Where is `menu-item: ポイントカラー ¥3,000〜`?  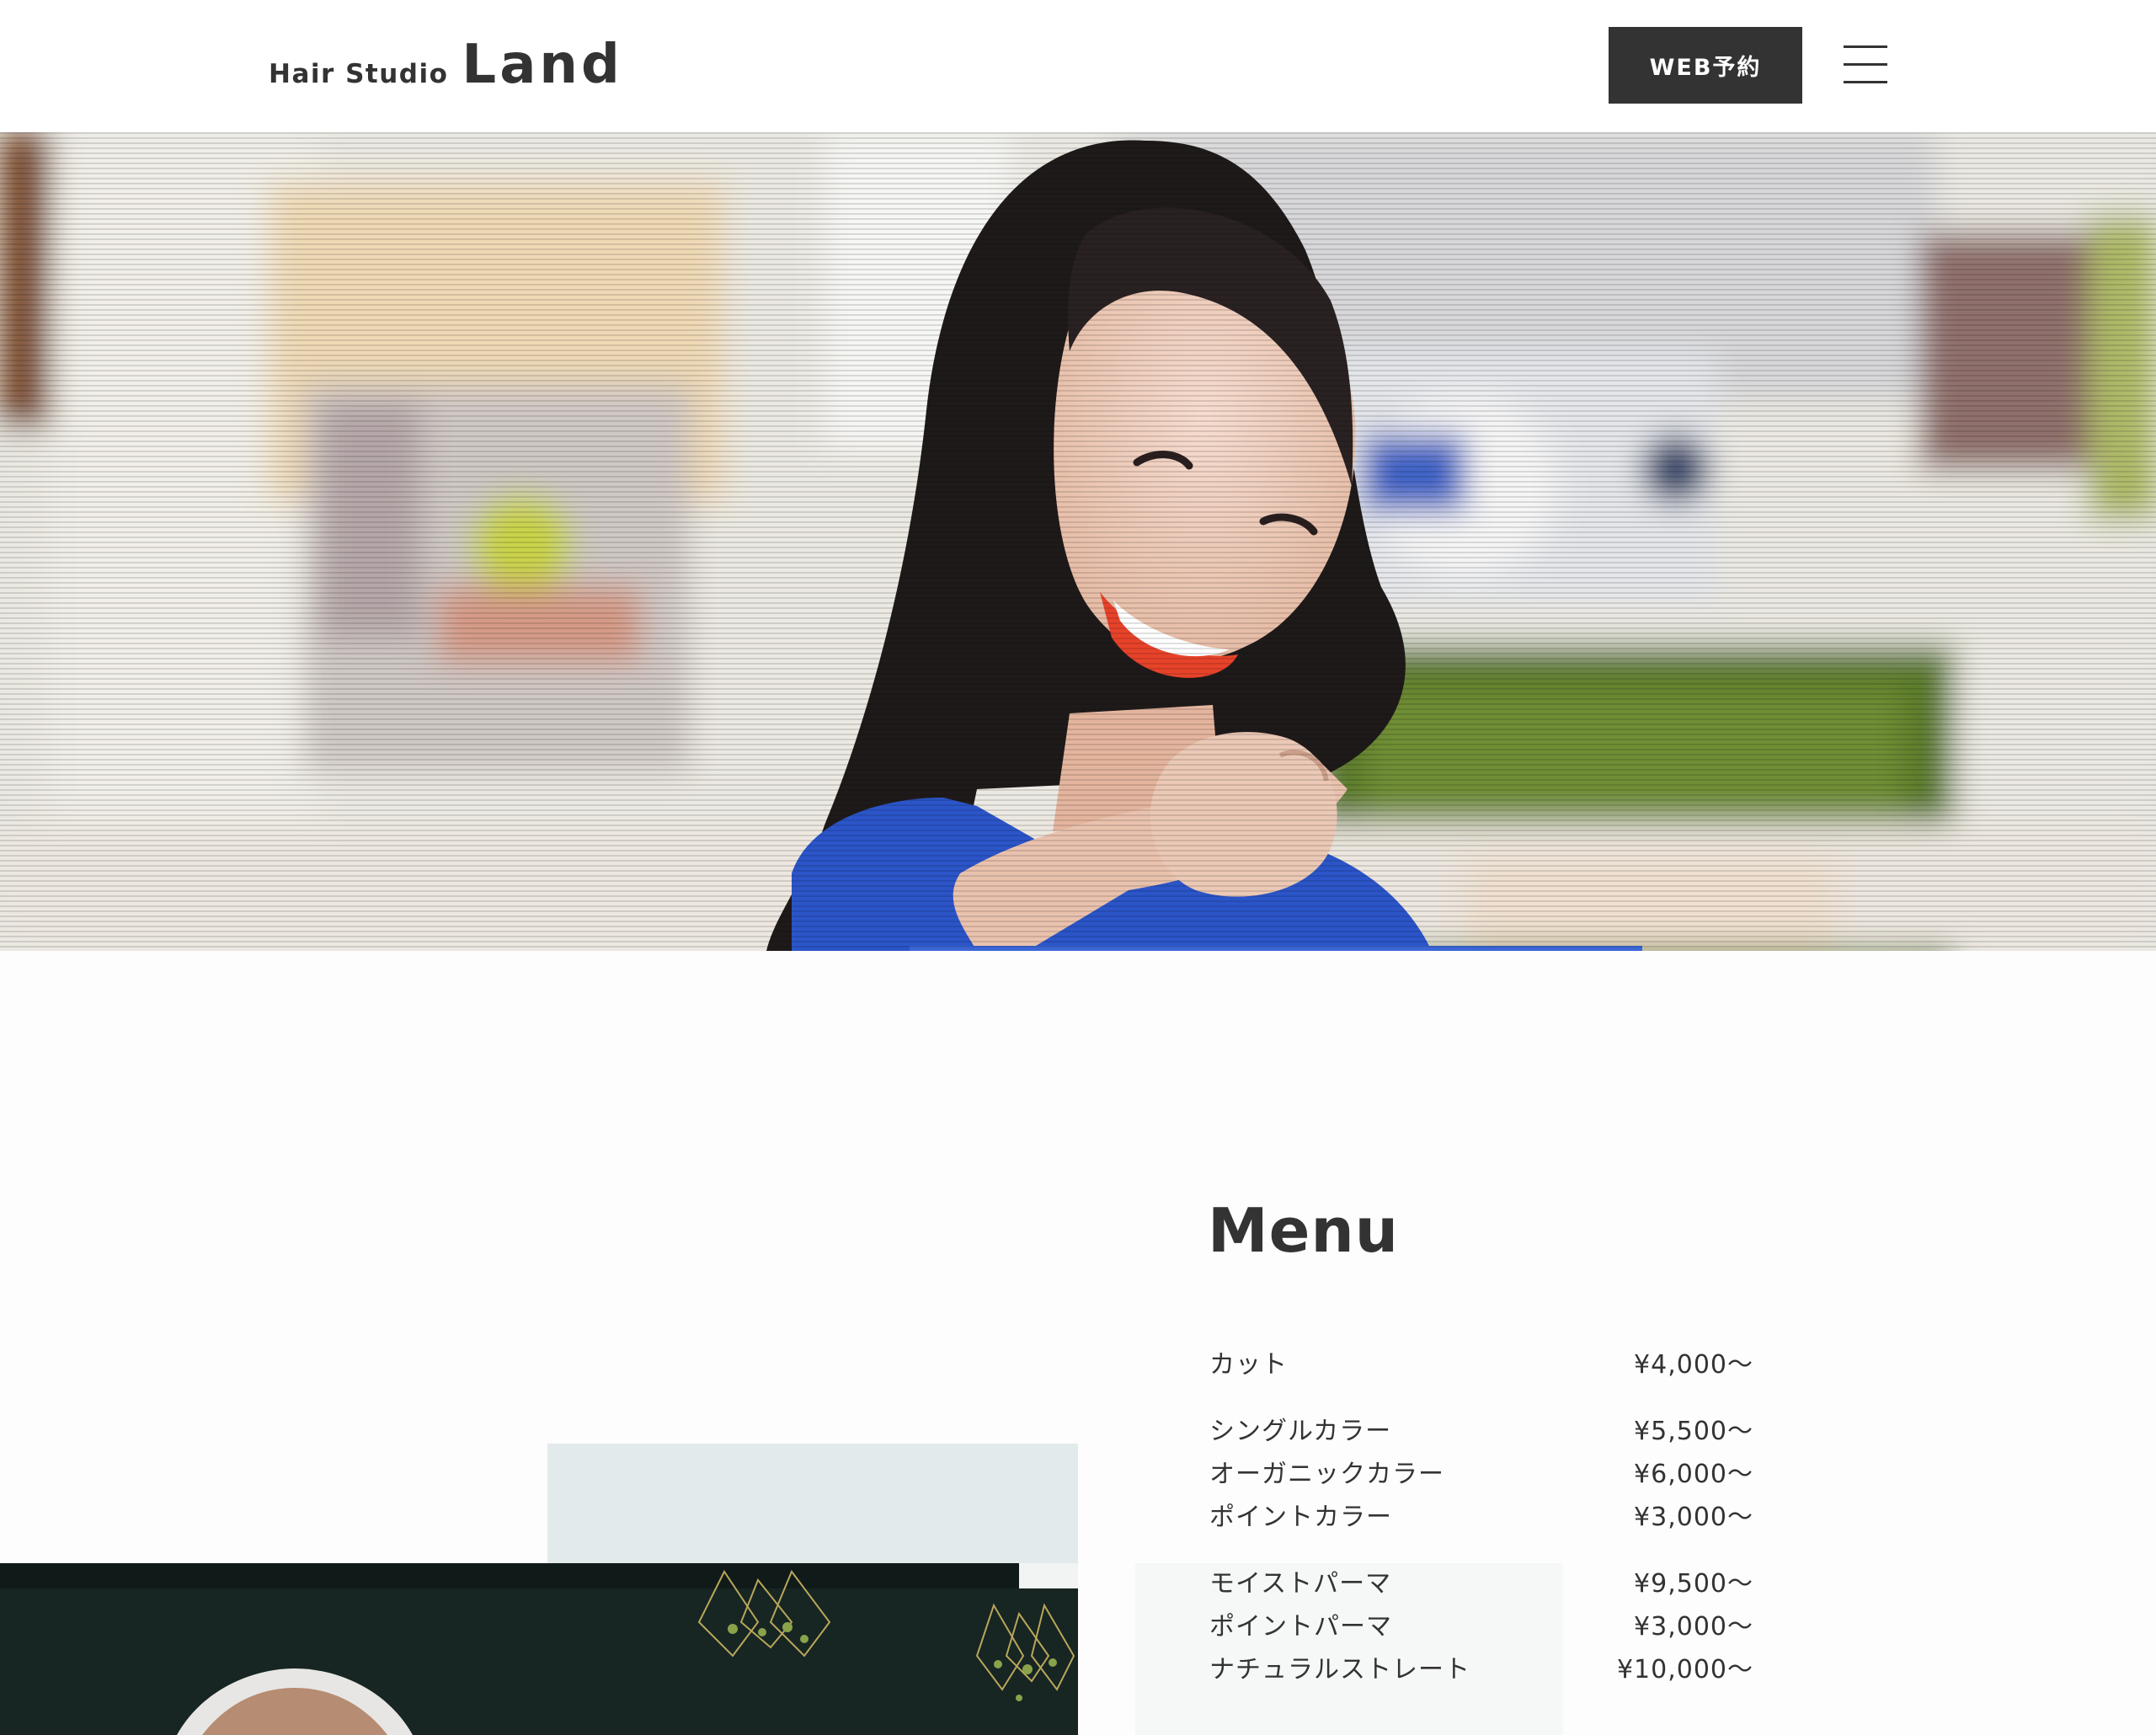
menu-item: ポイントカラー ¥3,000〜 is located at coordinates (1481, 1517).